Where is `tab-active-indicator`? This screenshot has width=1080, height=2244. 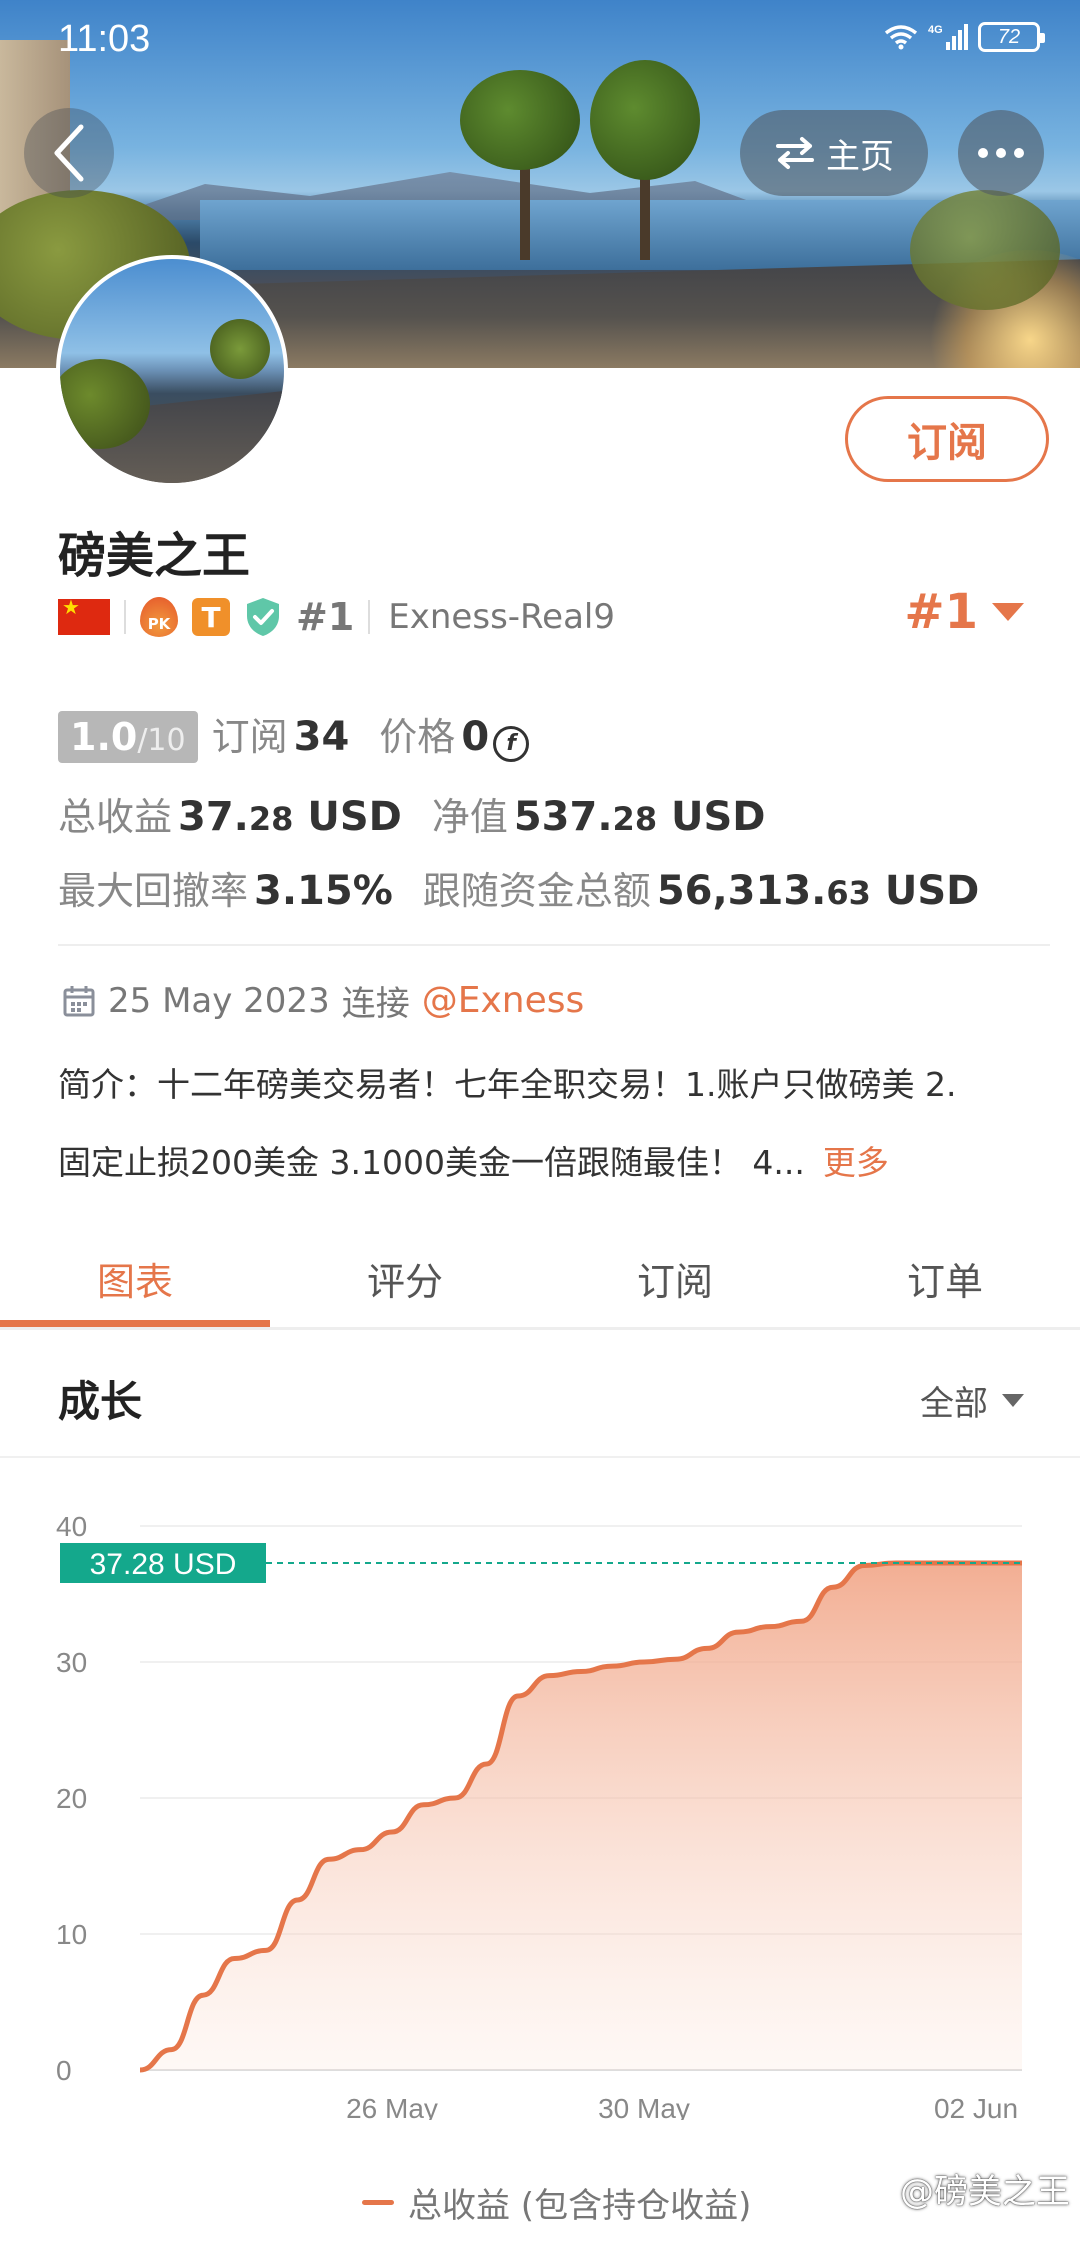
tab-active-indicator is located at coordinates (135, 1323).